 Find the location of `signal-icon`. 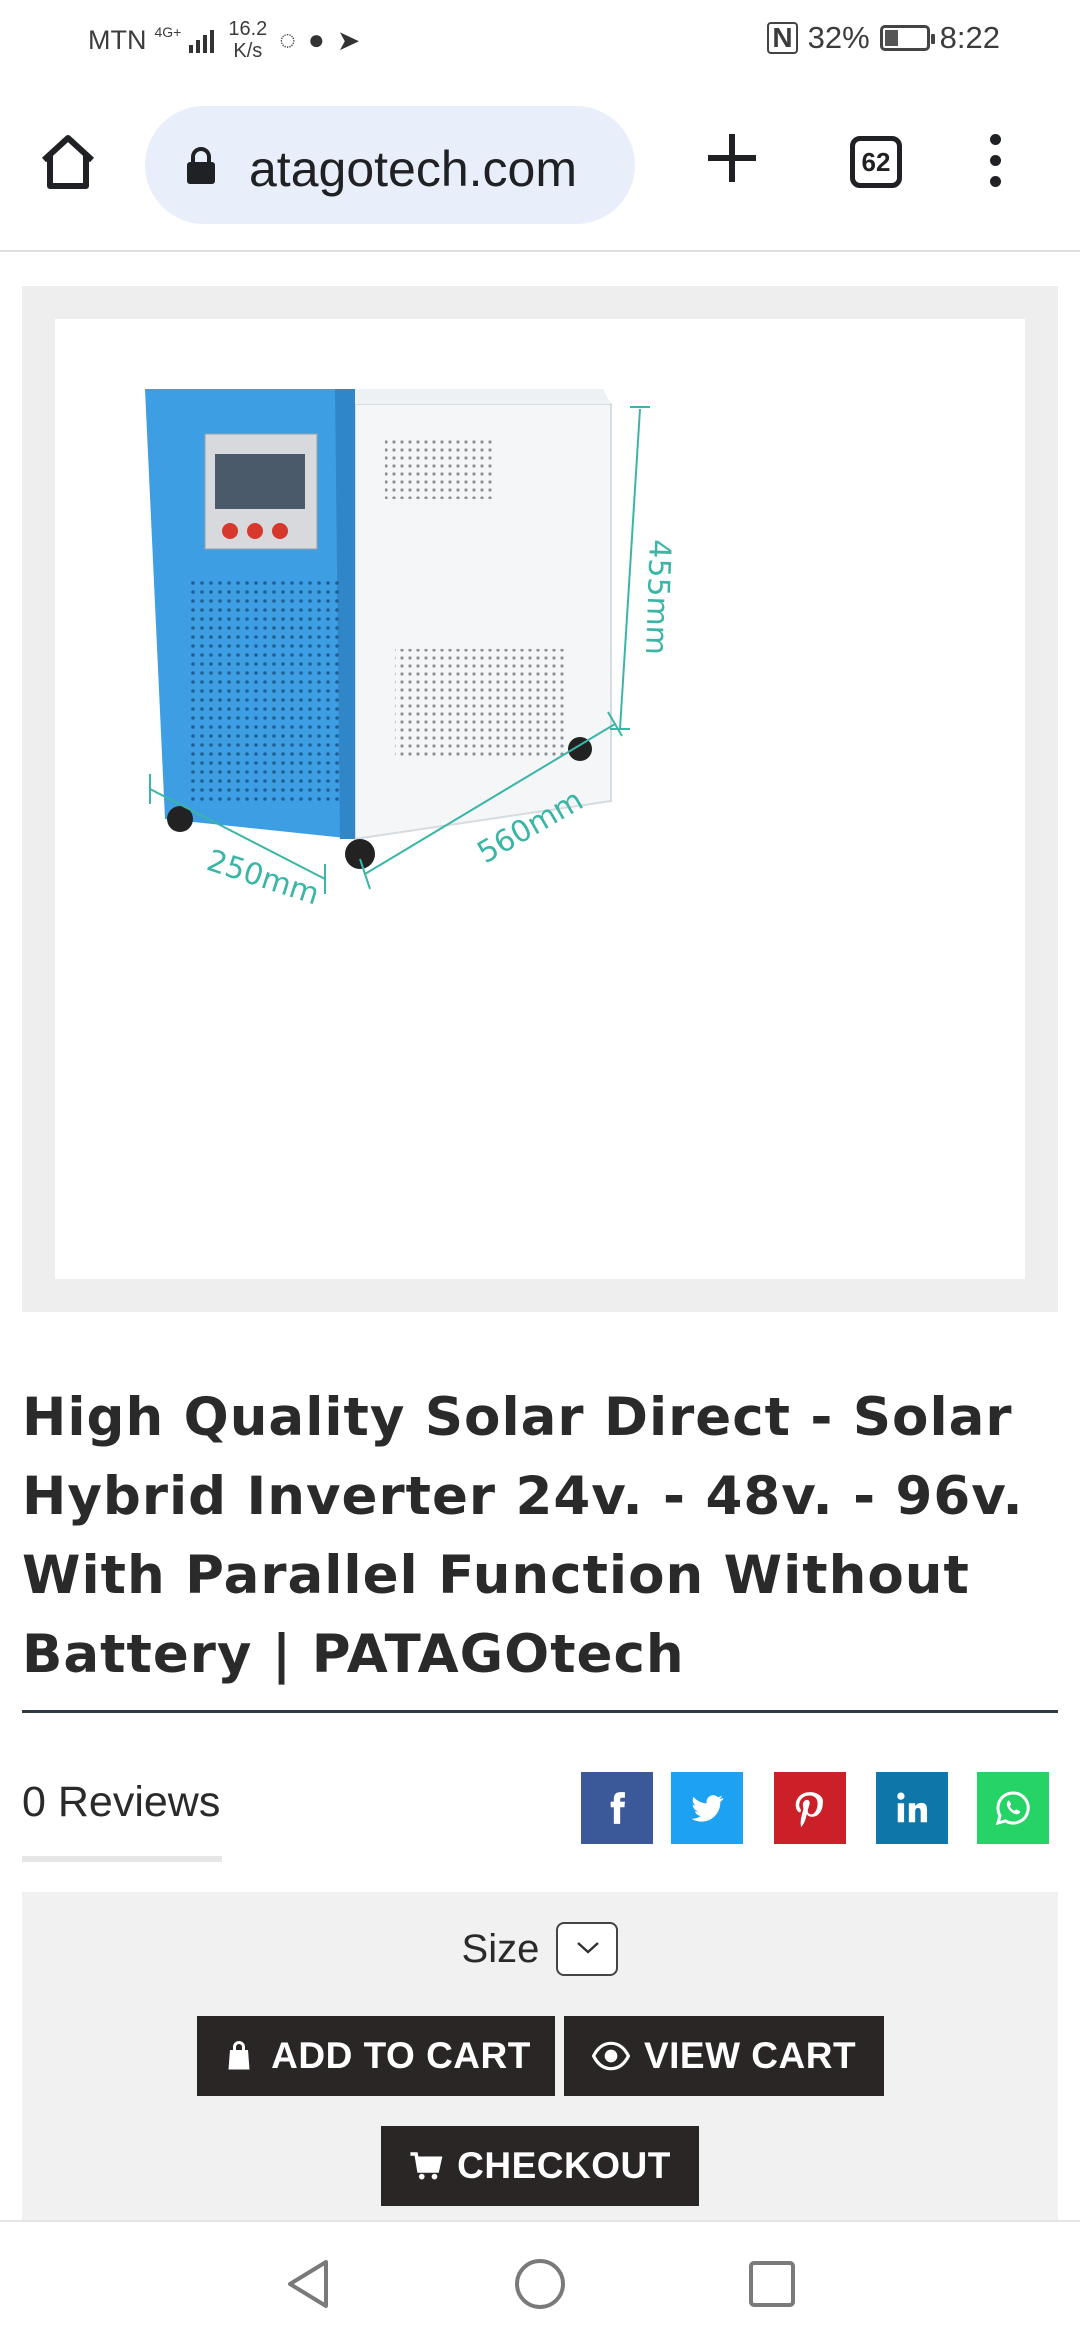

signal-icon is located at coordinates (202, 40).